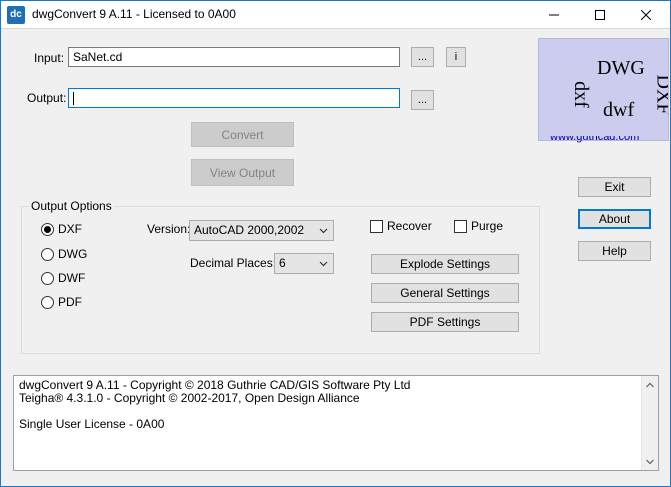 This screenshot has height=487, width=671. I want to click on view-output-button: View Output, so click(242, 172).